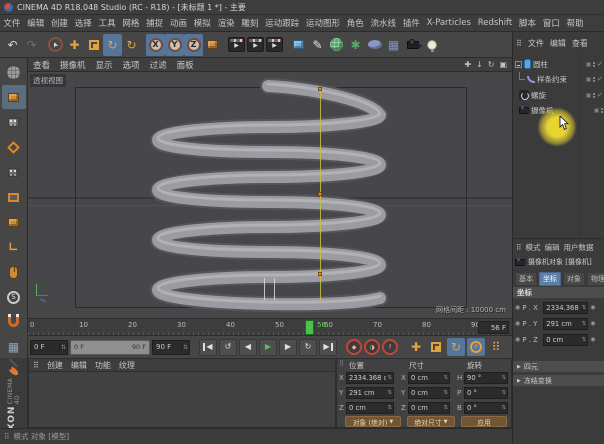 Image resolution: width=604 pixels, height=444 pixels. I want to click on rot-h-input: 90 ° ⇅, so click(486, 378).